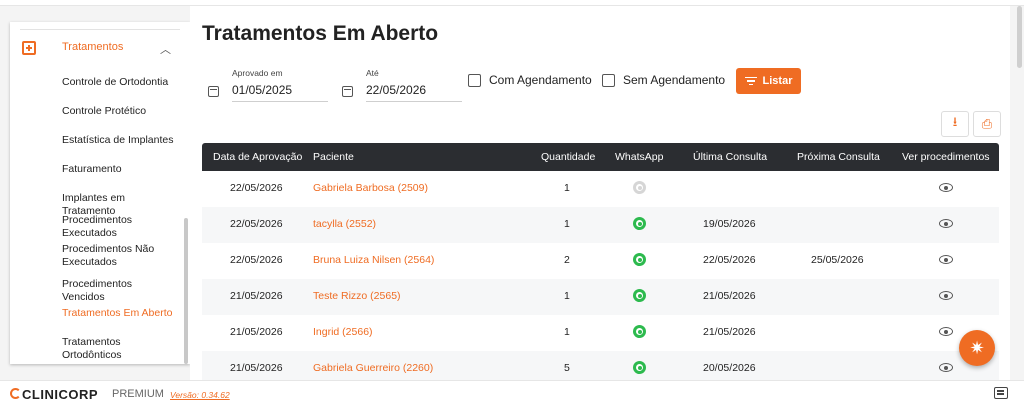 This screenshot has width=1024, height=405. Describe the element at coordinates (119, 291) in the screenshot. I see `sidebar-item-procedimentos-vencidos: Procedimentos Vencidos` at that location.